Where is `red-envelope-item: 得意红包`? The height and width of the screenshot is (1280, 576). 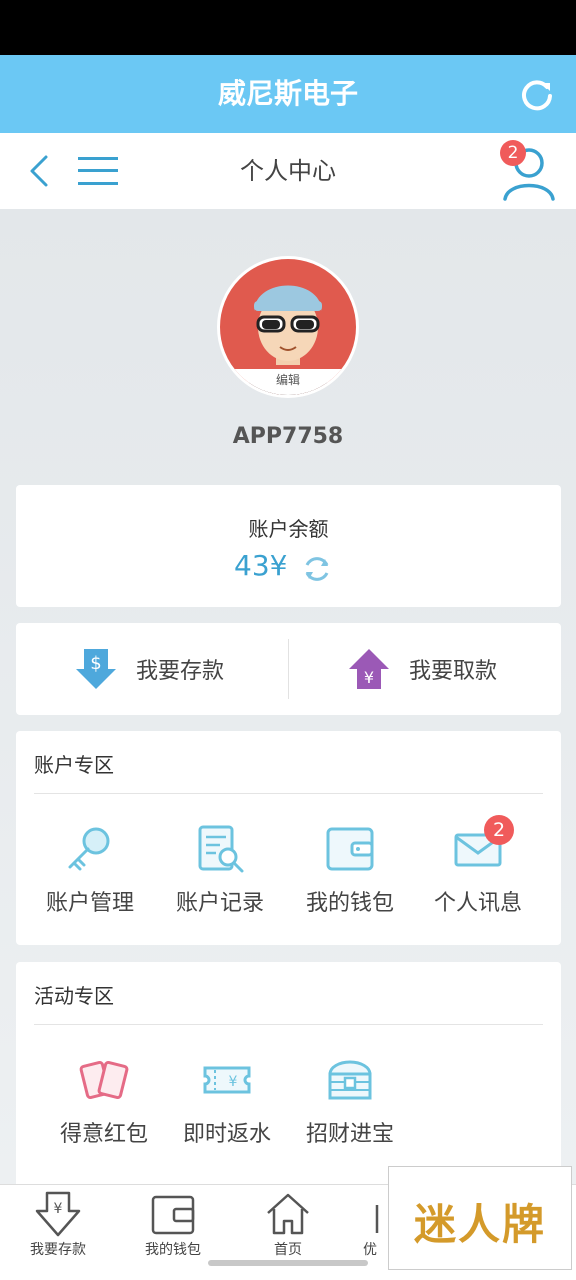
red-envelope-item: 得意红包 is located at coordinates (104, 1101).